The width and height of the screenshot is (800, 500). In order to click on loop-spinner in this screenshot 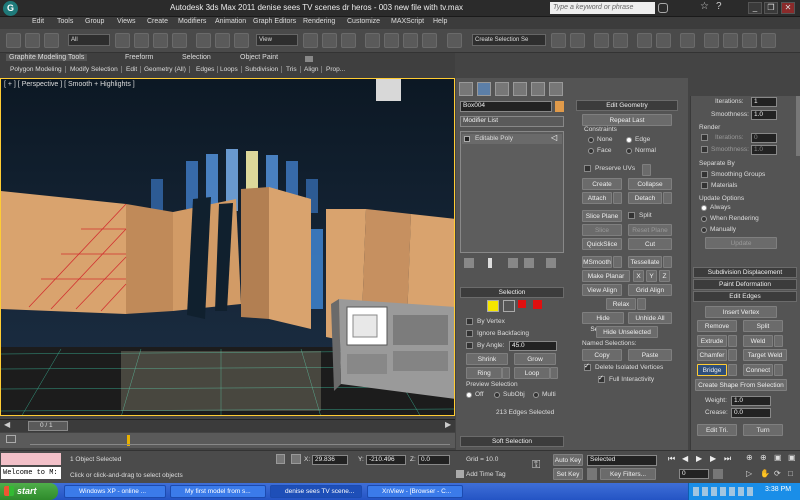, I will do `click(554, 373)`.